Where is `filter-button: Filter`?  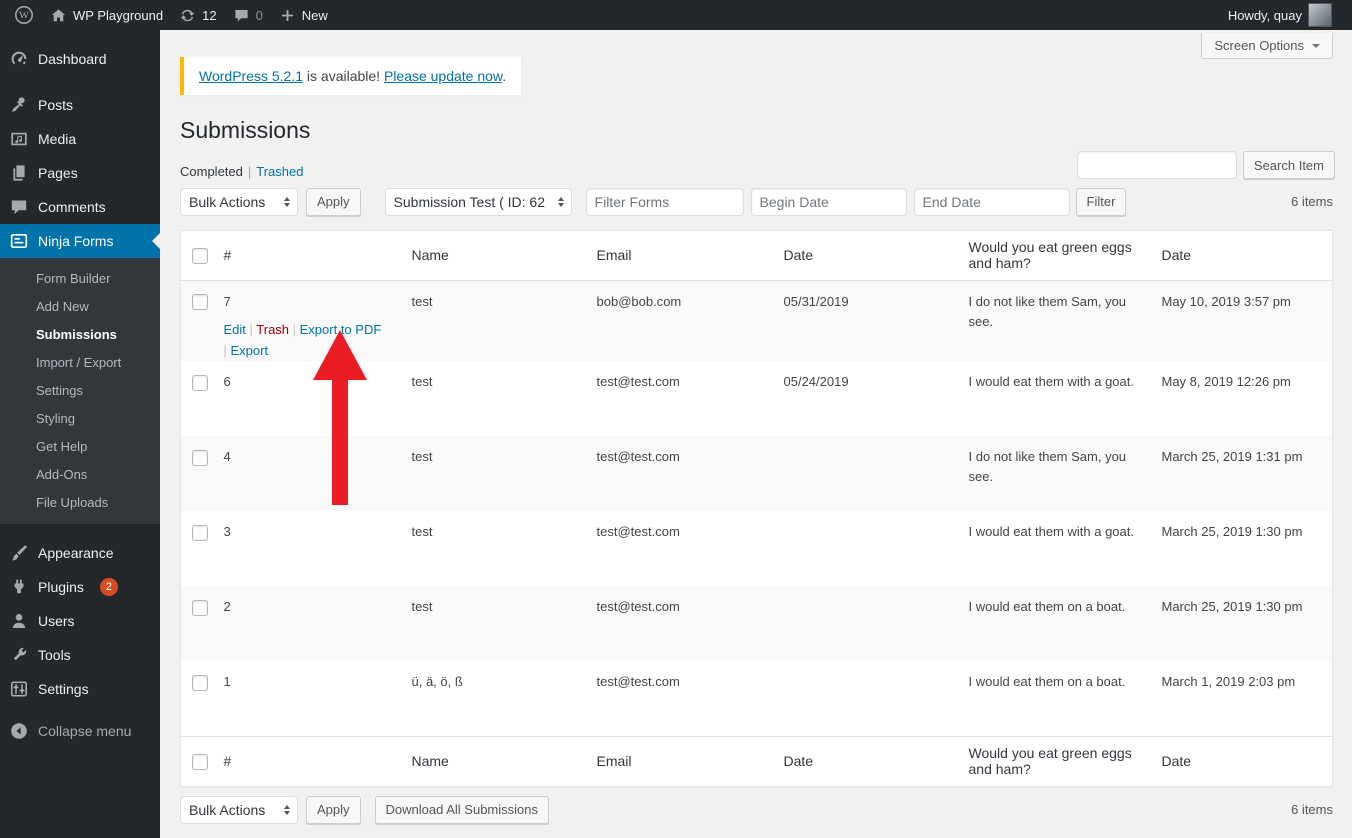
filter-button: Filter is located at coordinates (1101, 201).